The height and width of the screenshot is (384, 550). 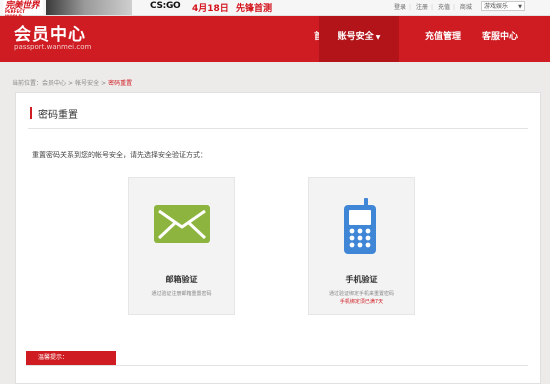 What do you see at coordinates (466, 7) in the screenshot?
I see `mall-link: 商城` at bounding box center [466, 7].